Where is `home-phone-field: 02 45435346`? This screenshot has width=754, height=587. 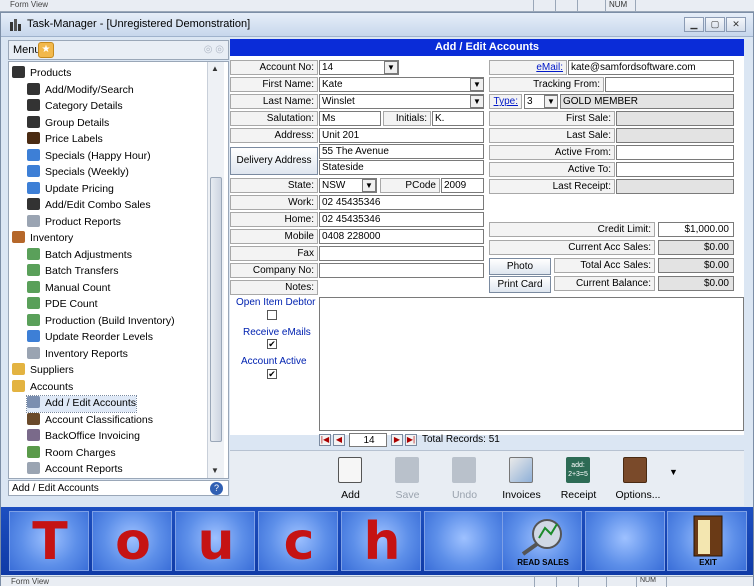
home-phone-field: 02 45435346 is located at coordinates (401, 219).